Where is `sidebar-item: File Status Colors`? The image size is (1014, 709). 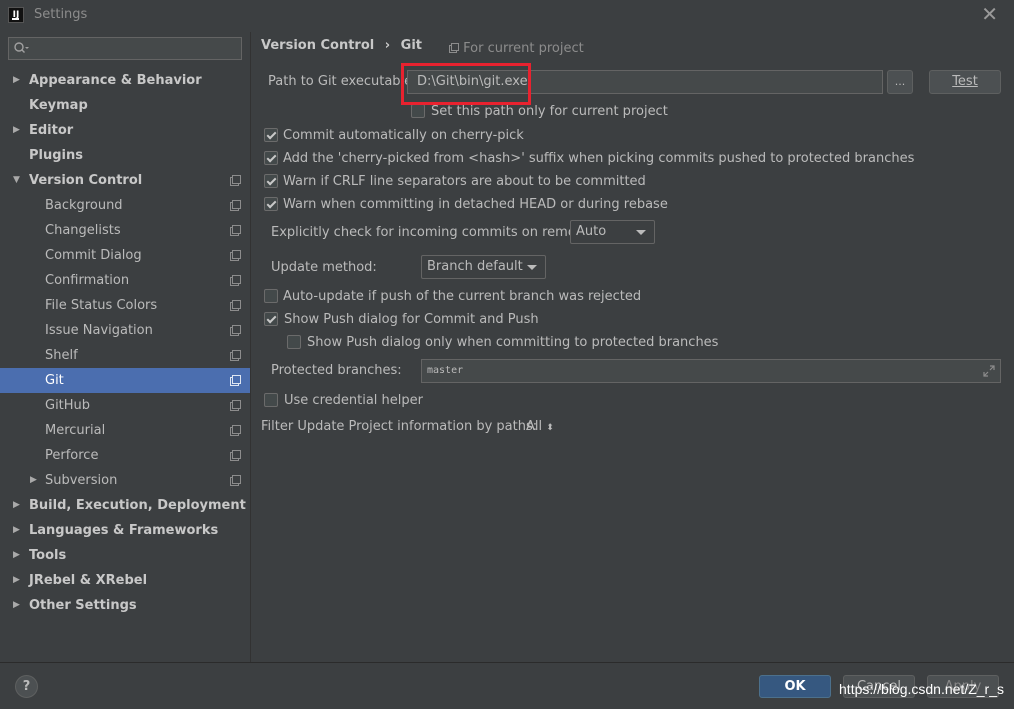
sidebar-item: File Status Colors is located at coordinates (125, 305).